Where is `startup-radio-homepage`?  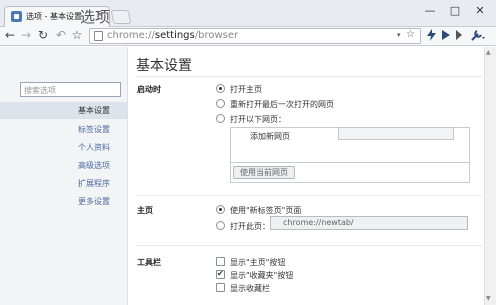 startup-radio-homepage is located at coordinates (220, 88).